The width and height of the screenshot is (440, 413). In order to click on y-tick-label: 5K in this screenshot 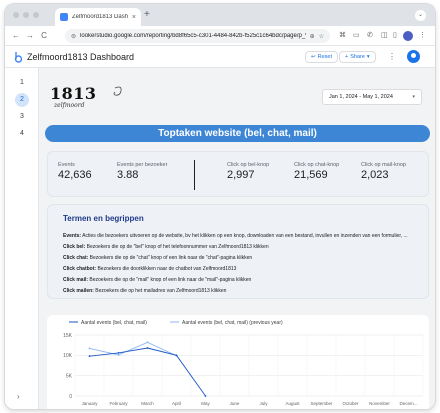, I will do `click(69, 376)`.